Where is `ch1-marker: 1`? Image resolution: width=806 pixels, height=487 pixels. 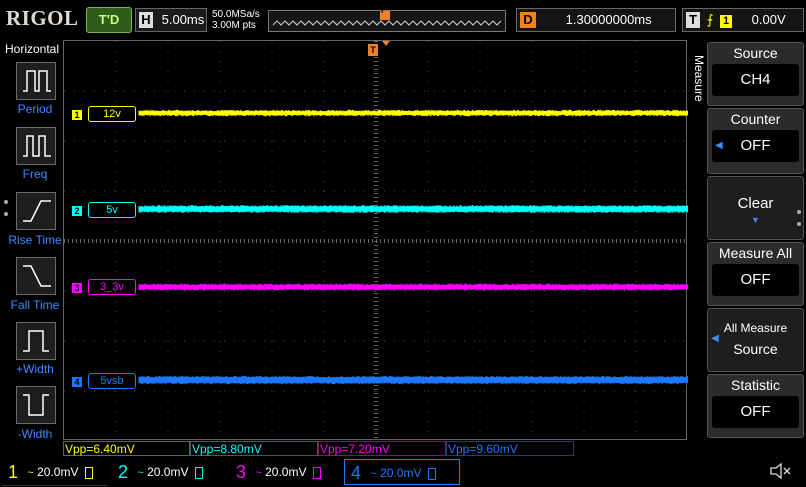 ch1-marker: 1 is located at coordinates (77, 115).